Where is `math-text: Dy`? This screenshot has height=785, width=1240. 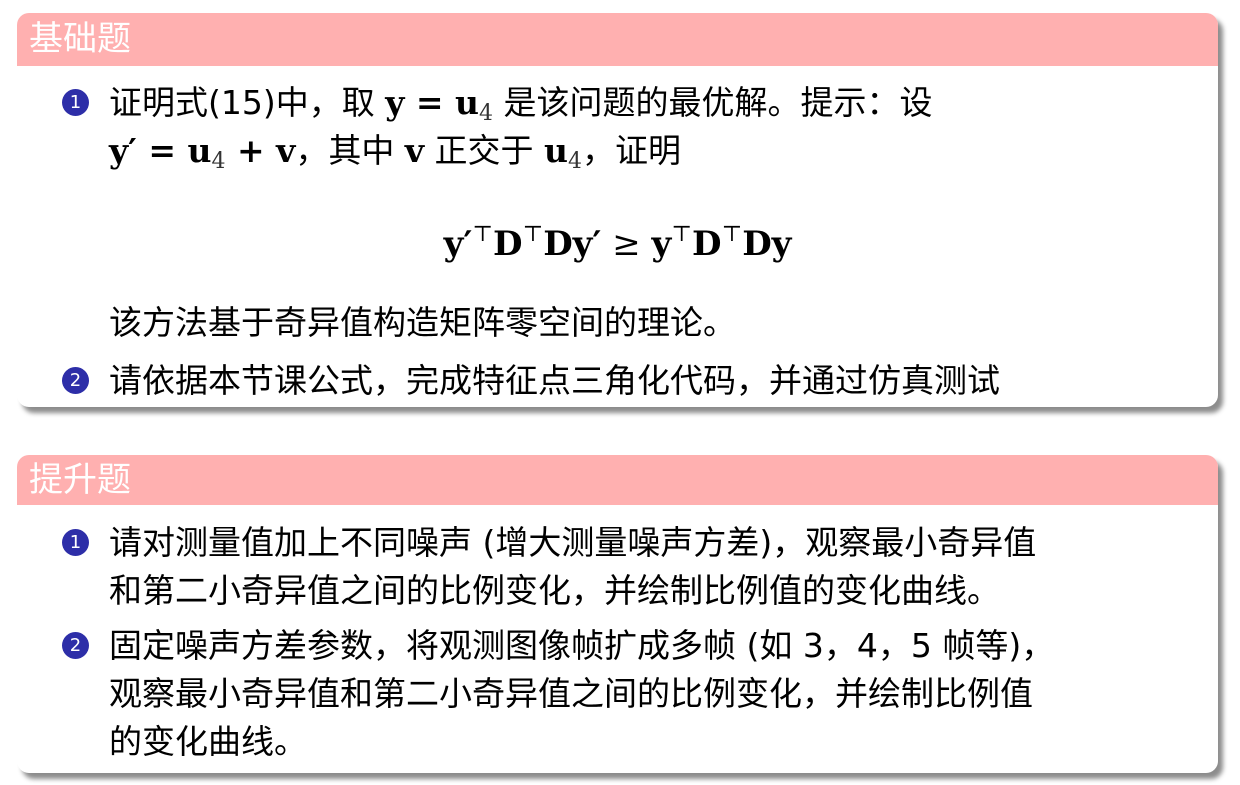 math-text: Dy is located at coordinates (767, 244).